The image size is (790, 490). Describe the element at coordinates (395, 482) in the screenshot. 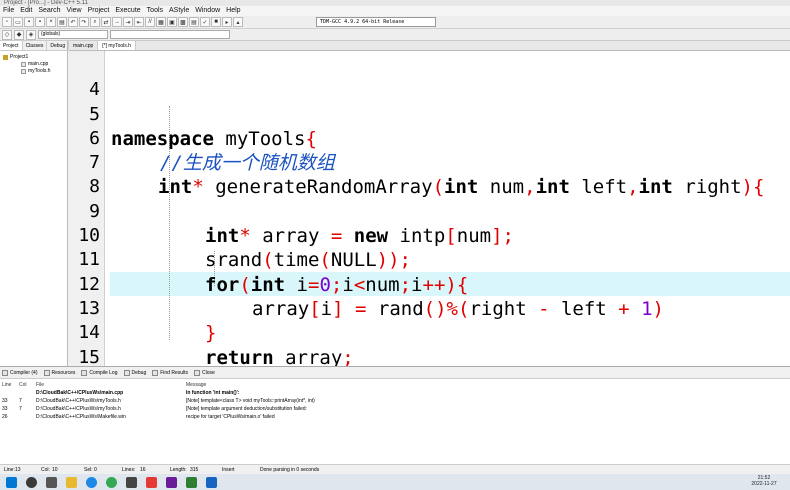

I see `windows-taskbar` at that location.